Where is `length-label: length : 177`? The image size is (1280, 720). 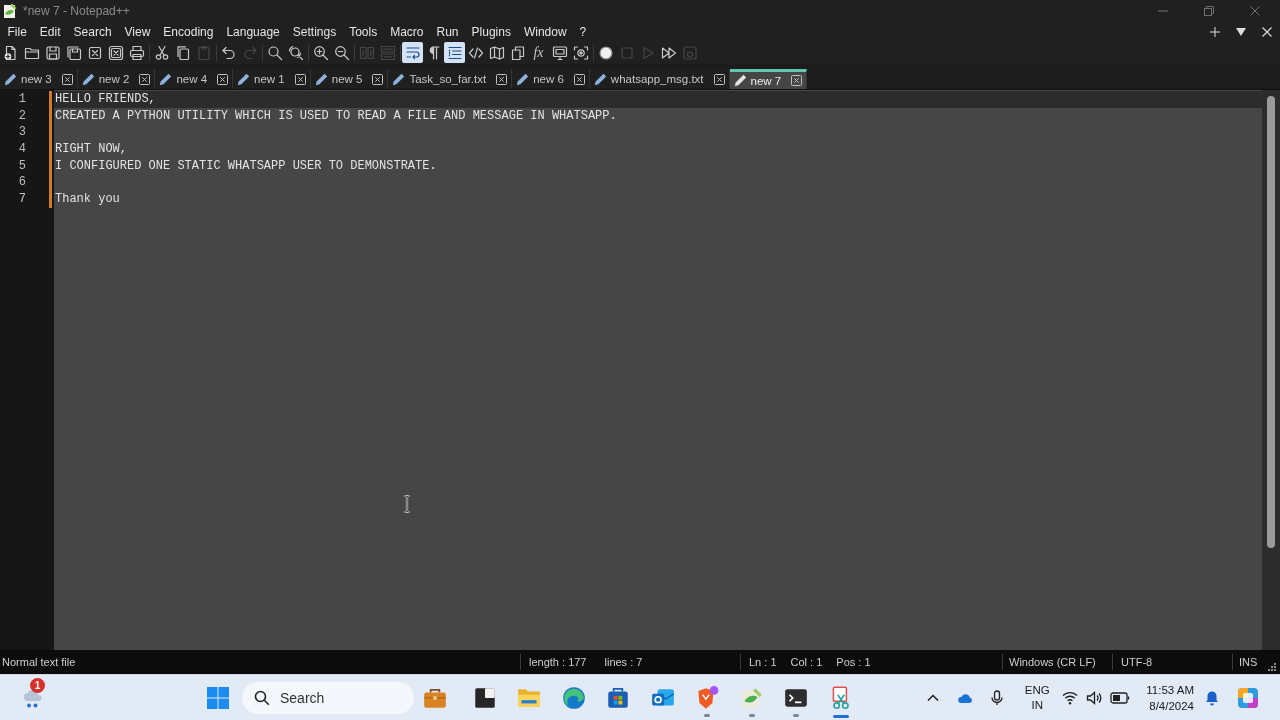
length-label: length : 177 is located at coordinates (558, 662).